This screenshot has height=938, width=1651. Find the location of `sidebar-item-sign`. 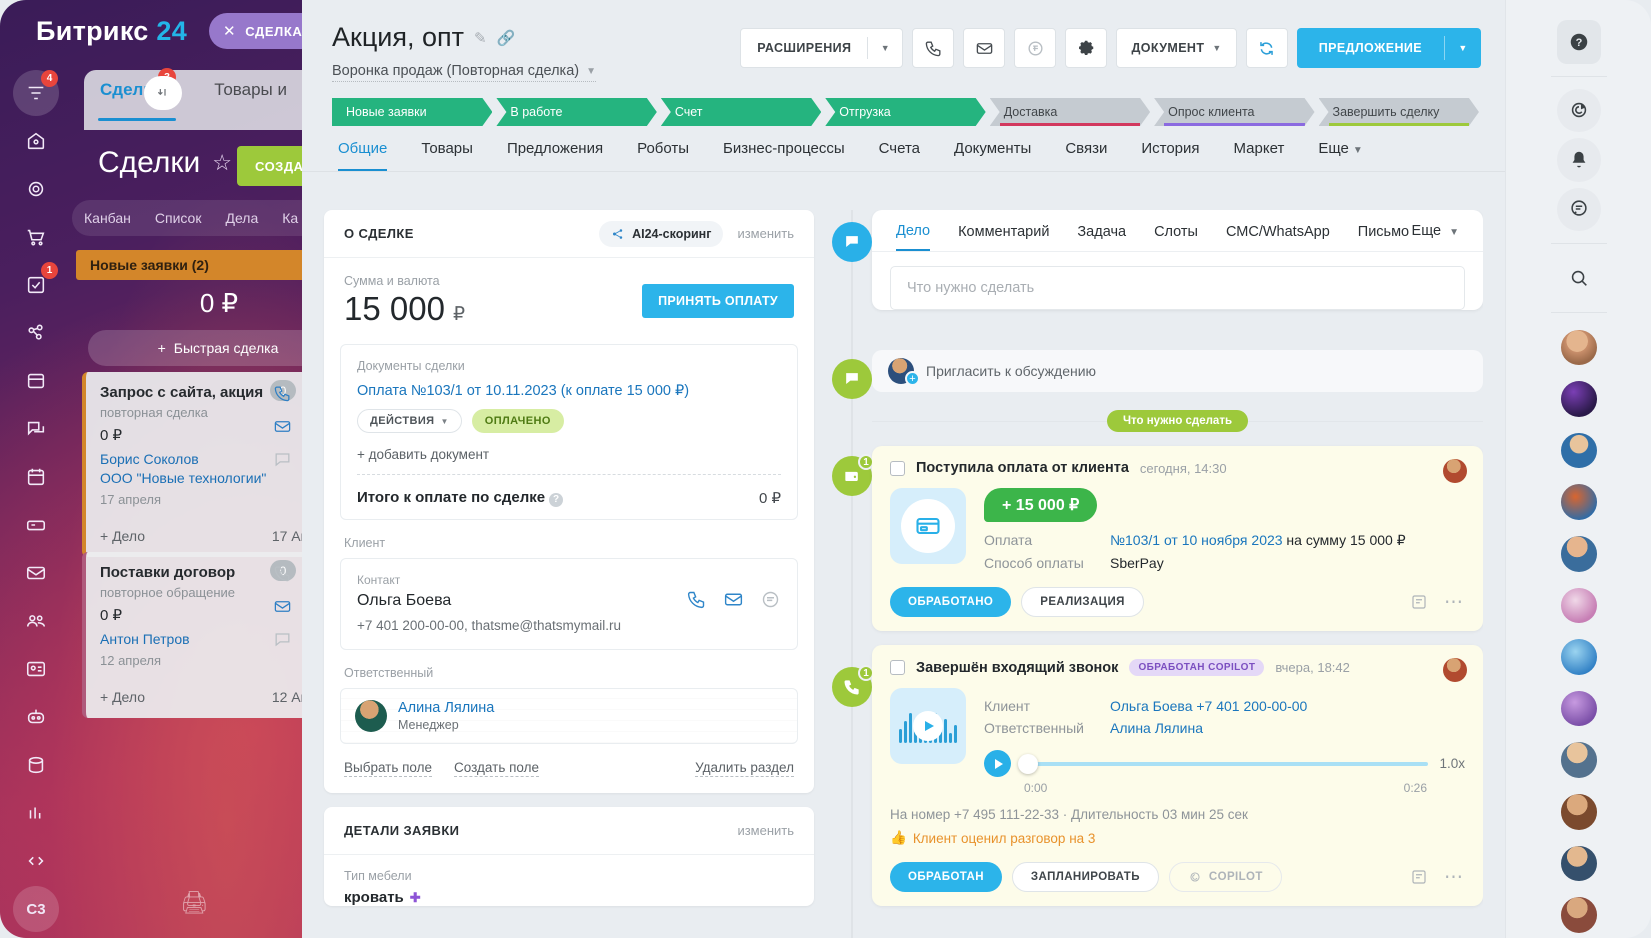

sidebar-item-sign is located at coordinates (36, 936).